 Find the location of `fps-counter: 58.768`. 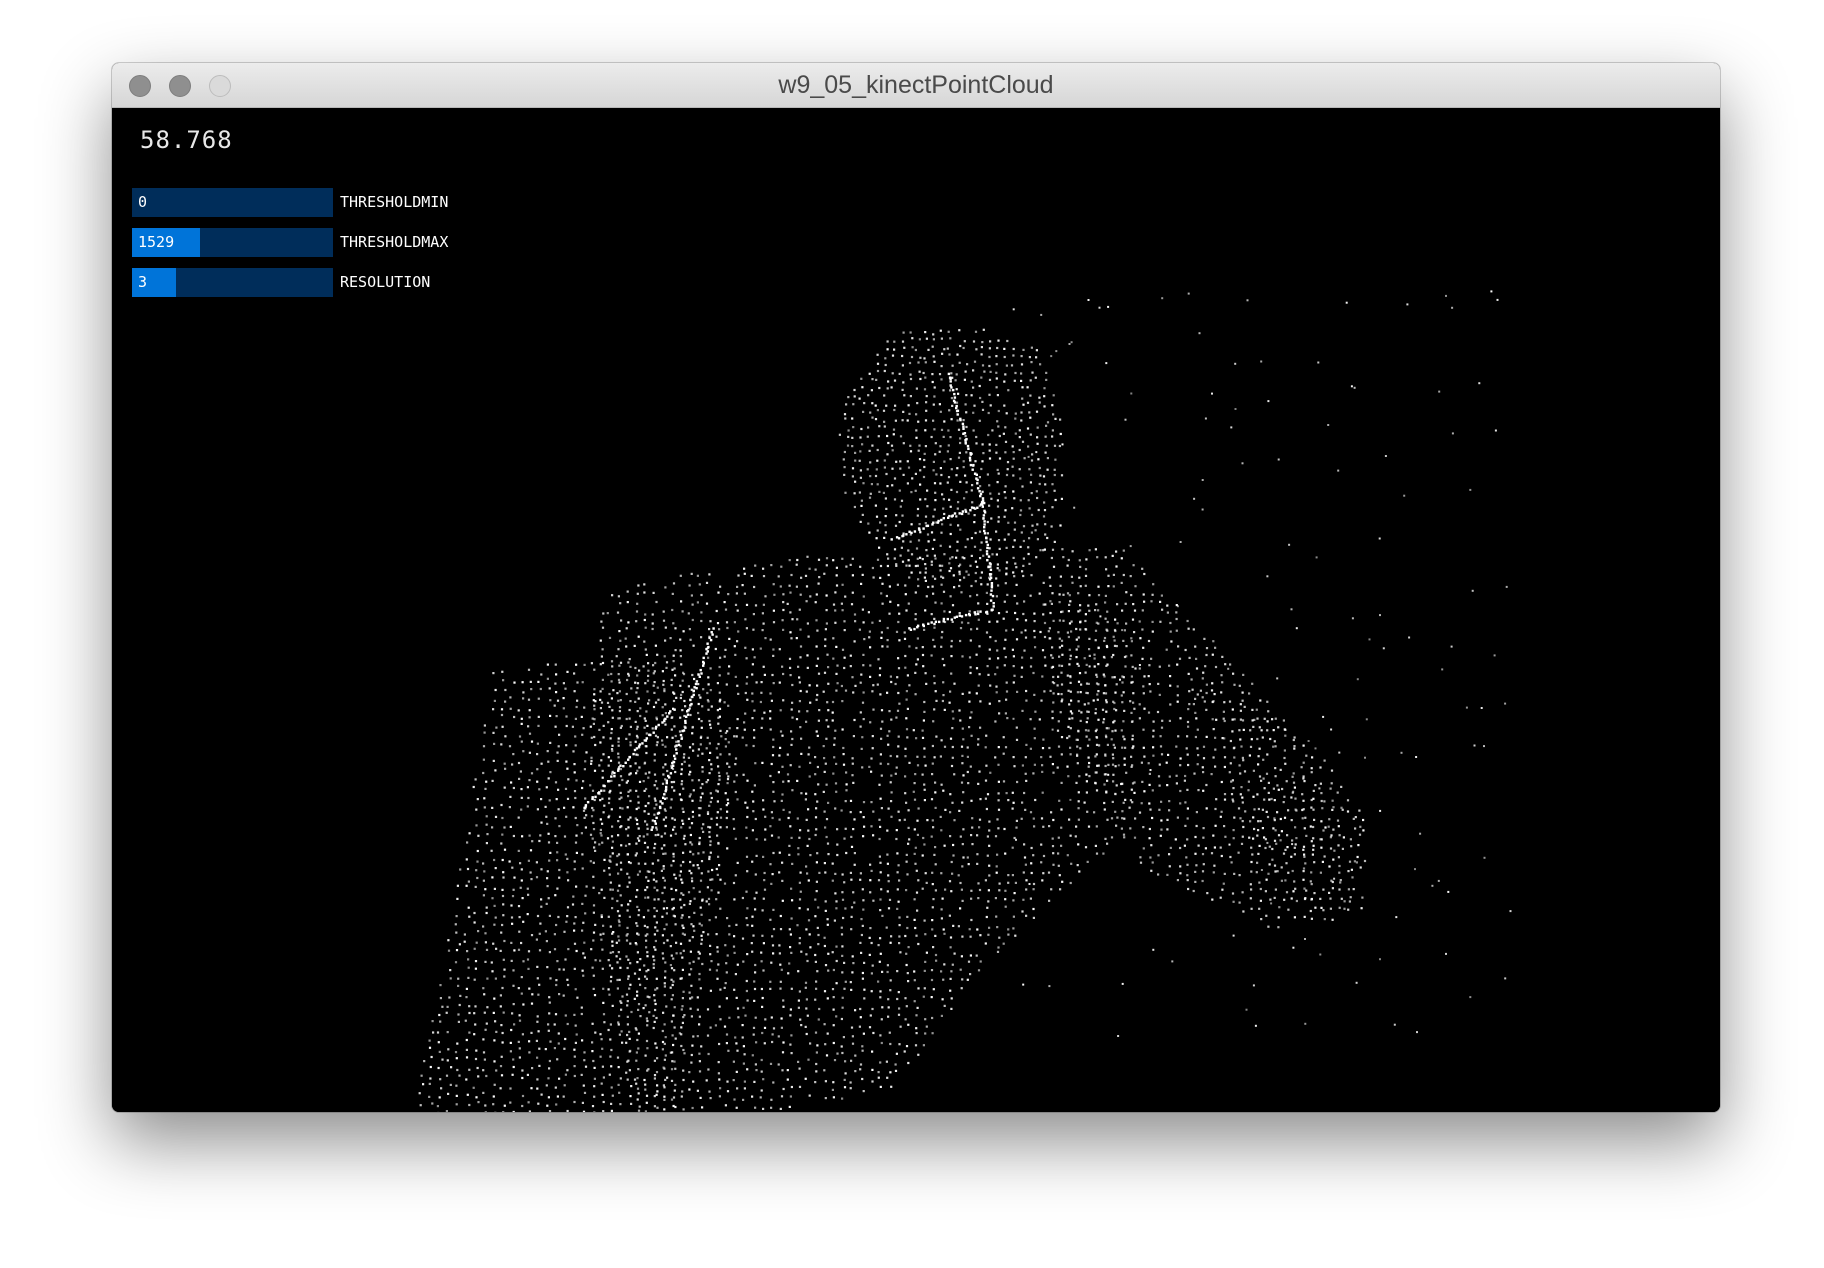

fps-counter: 58.768 is located at coordinates (186, 140).